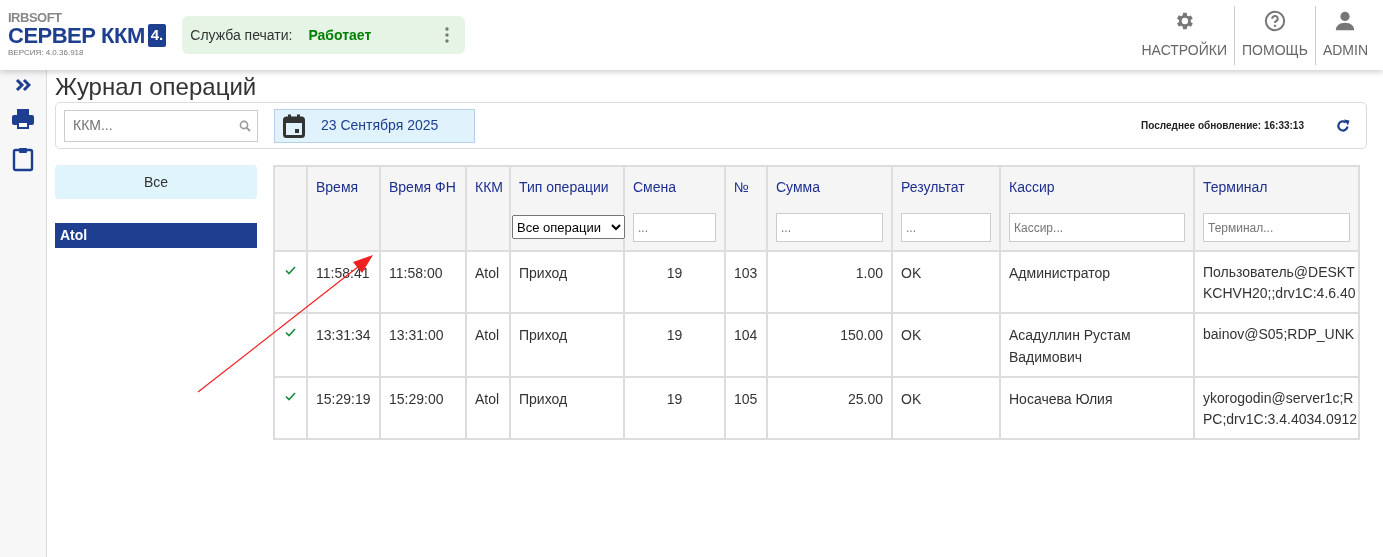  What do you see at coordinates (1097, 345) in the screenshot?
I see `table-cell: Асадуллин Рустам Вадимович` at bounding box center [1097, 345].